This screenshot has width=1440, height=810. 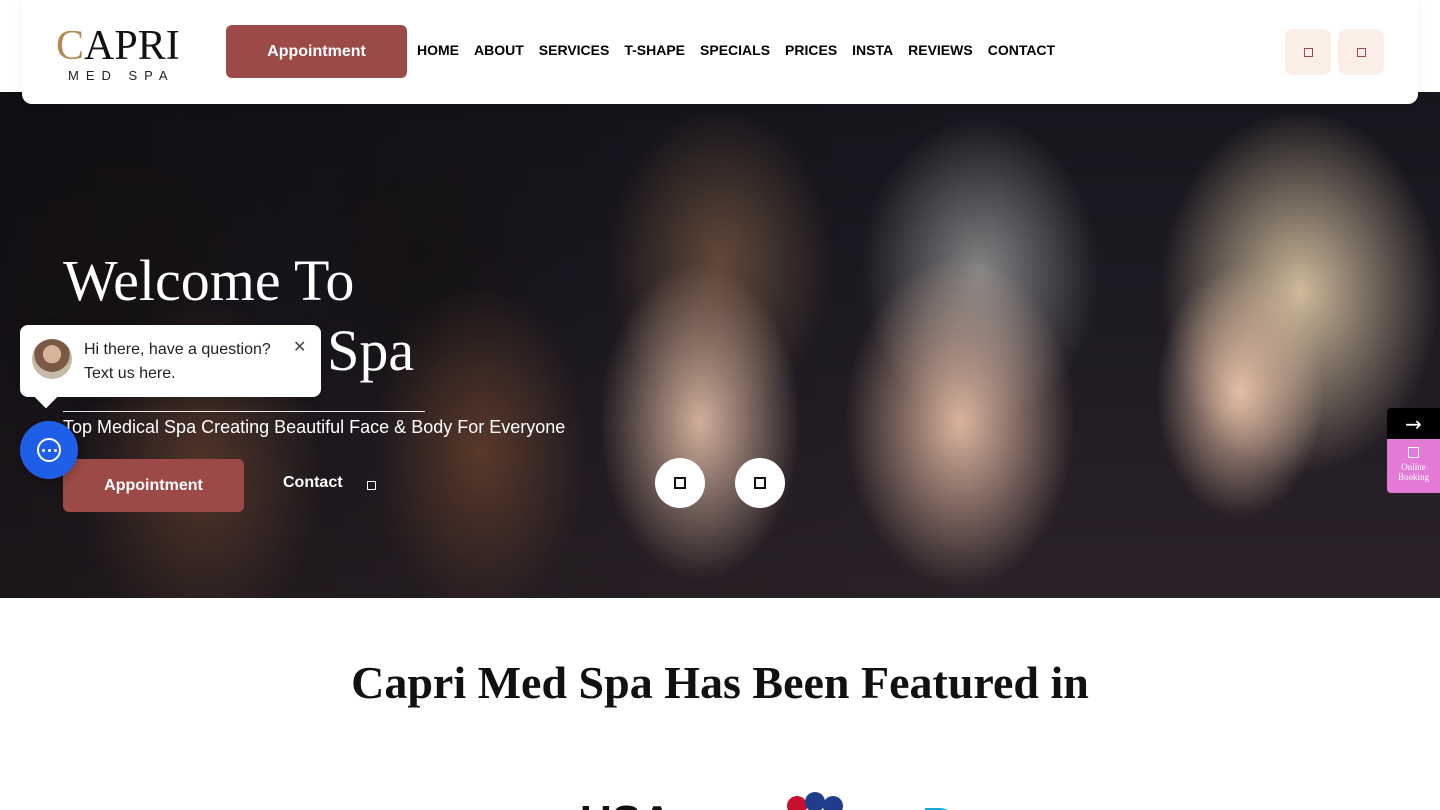 I want to click on chat-agent-avatar, so click(x=52, y=359).